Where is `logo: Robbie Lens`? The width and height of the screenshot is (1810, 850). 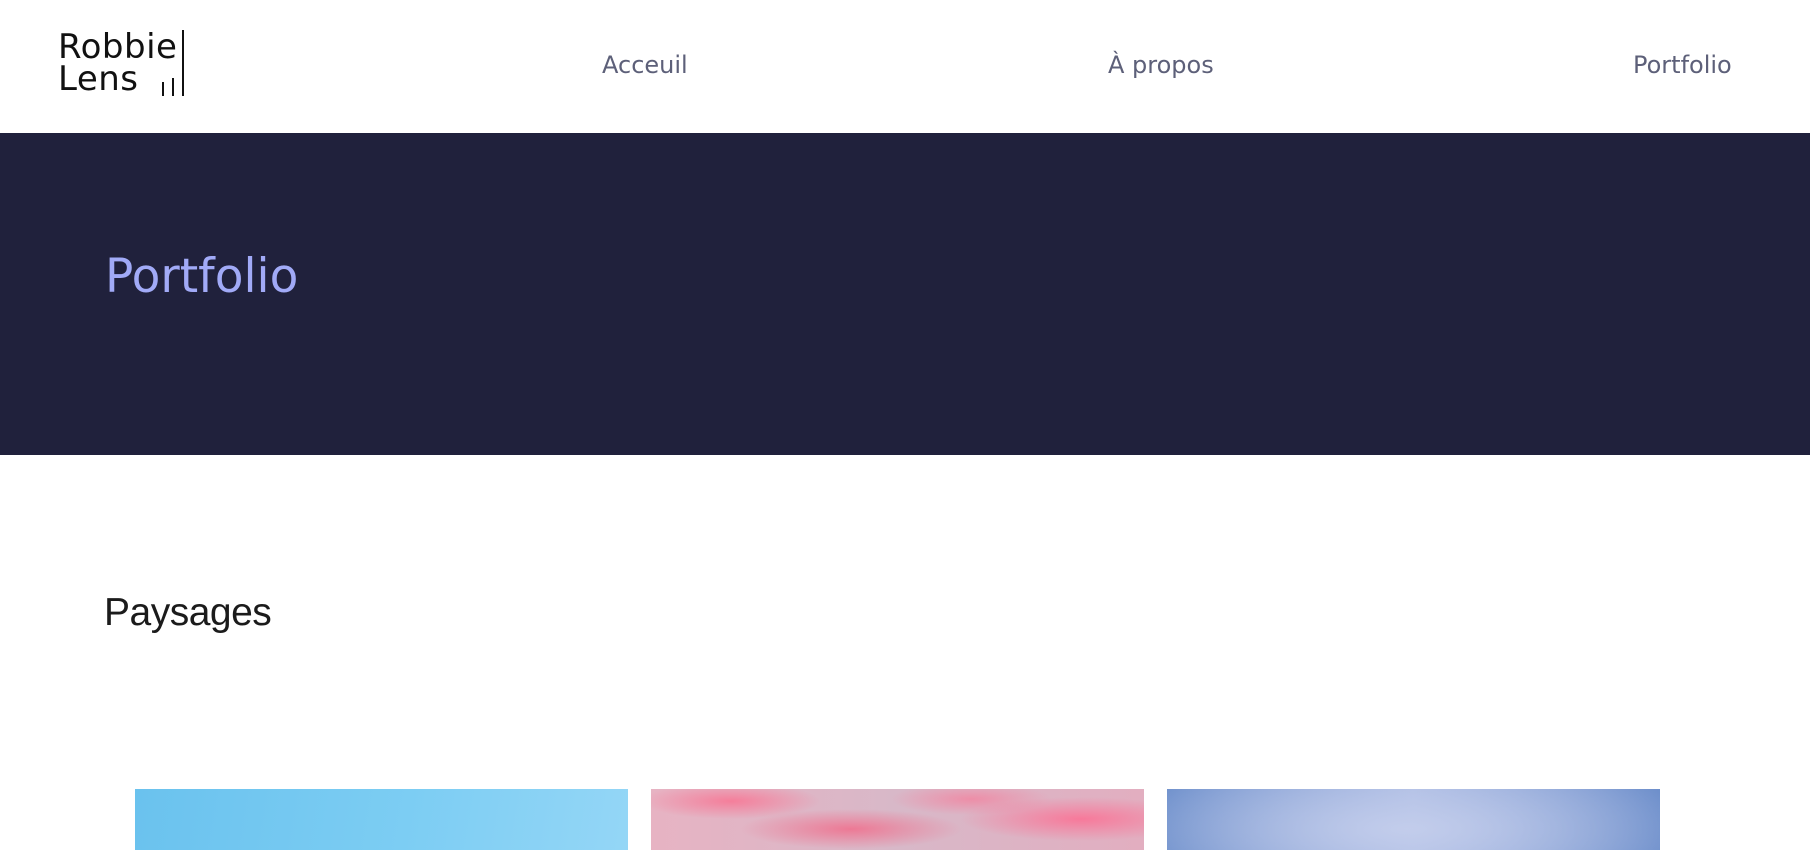 logo: Robbie Lens is located at coordinates (123, 63).